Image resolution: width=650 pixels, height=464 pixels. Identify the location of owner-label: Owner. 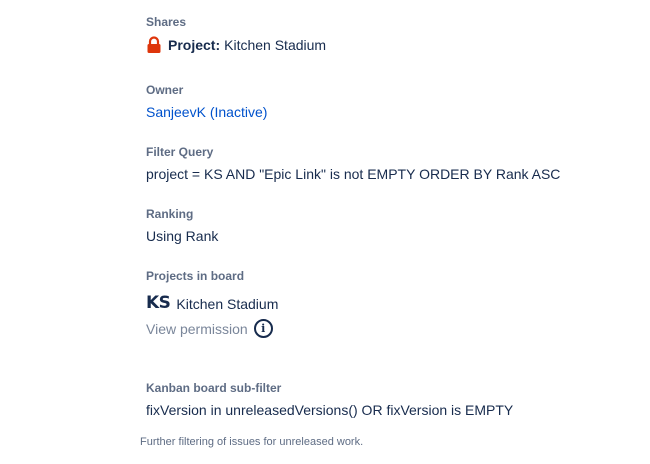
(165, 90).